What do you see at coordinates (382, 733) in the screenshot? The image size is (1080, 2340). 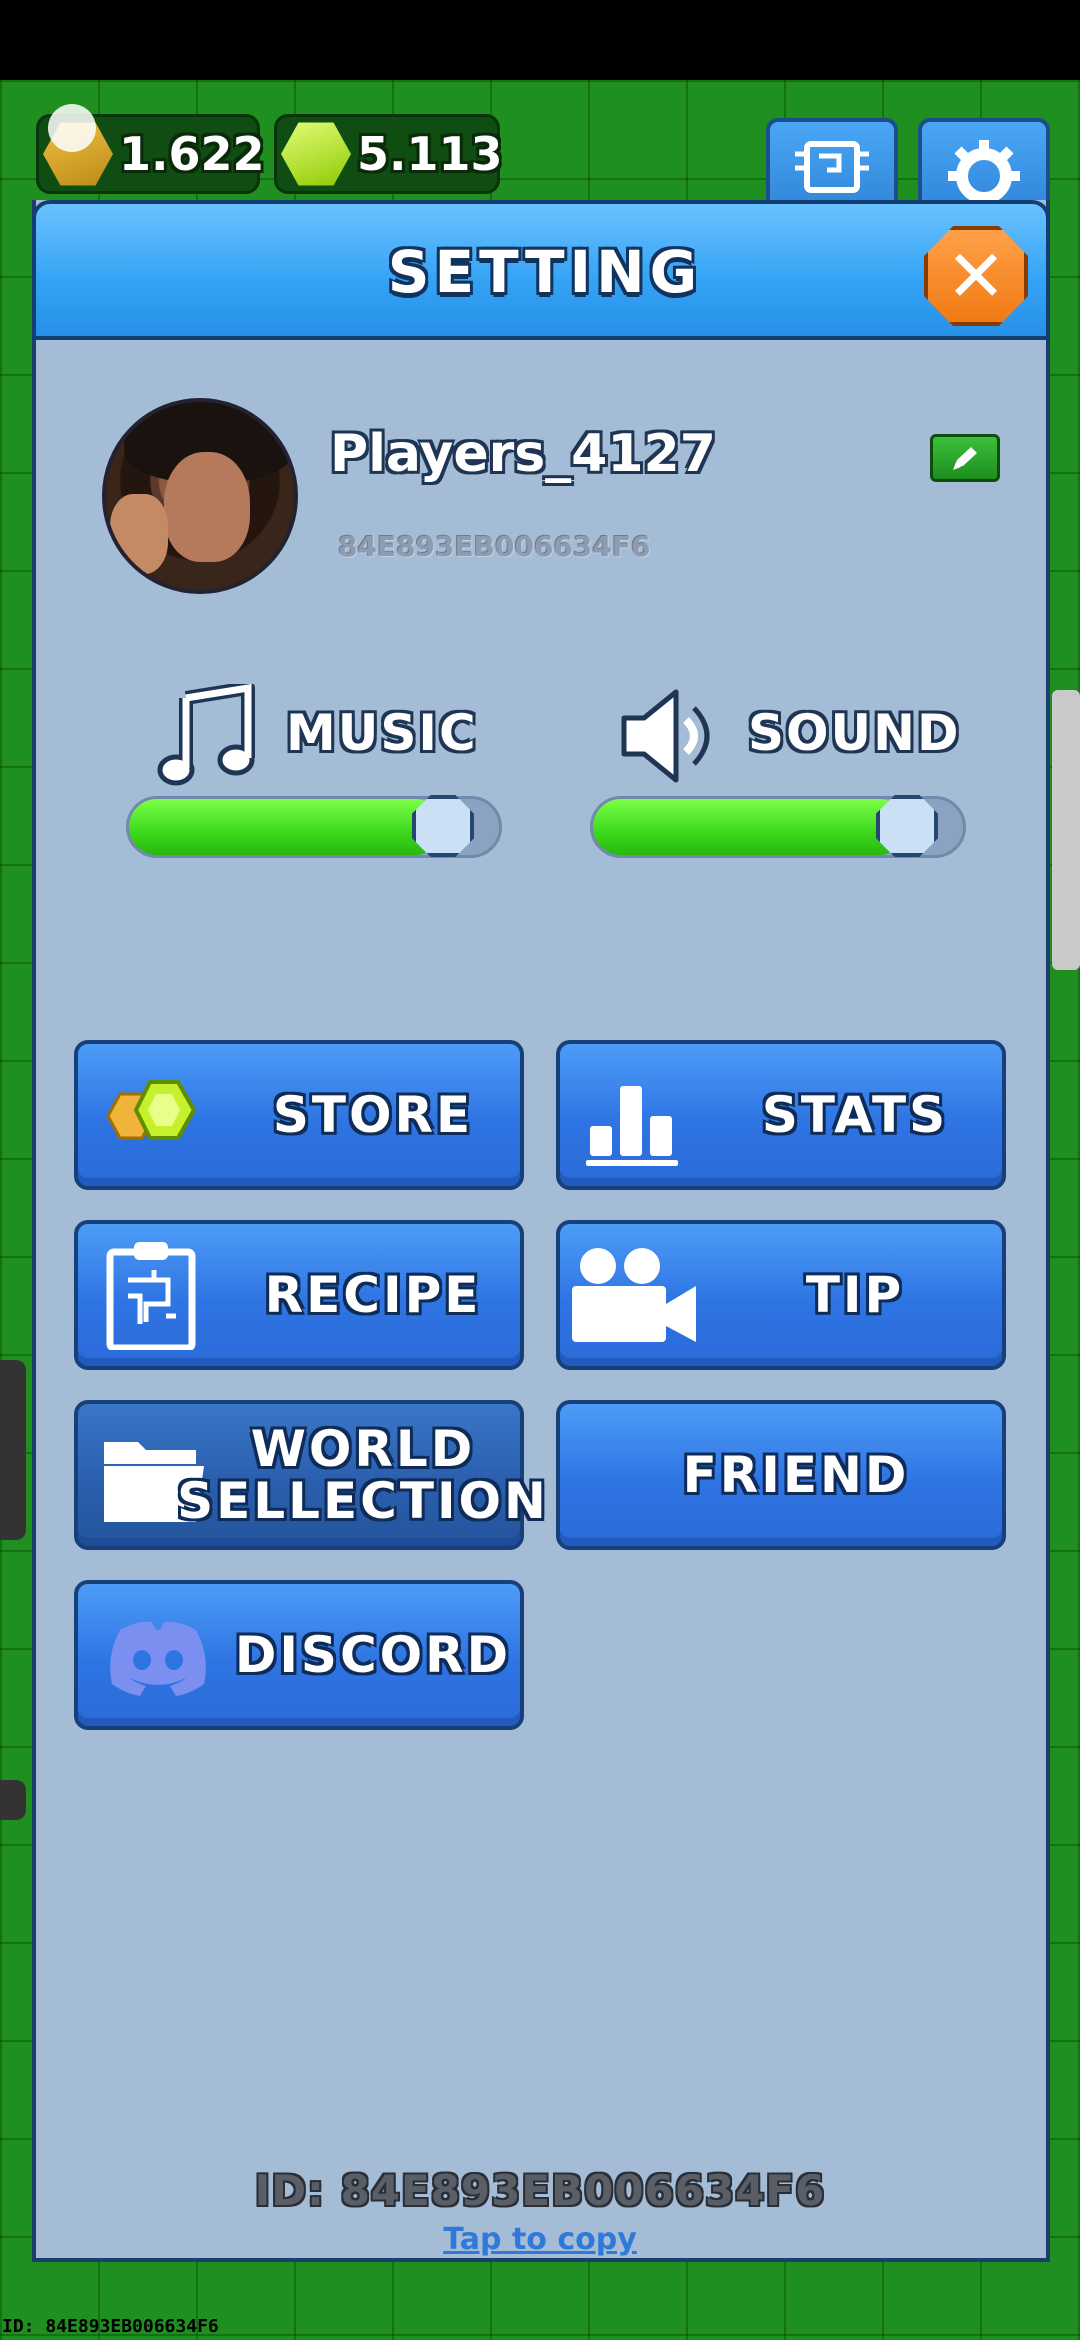 I see `music-label: MUSIC` at bounding box center [382, 733].